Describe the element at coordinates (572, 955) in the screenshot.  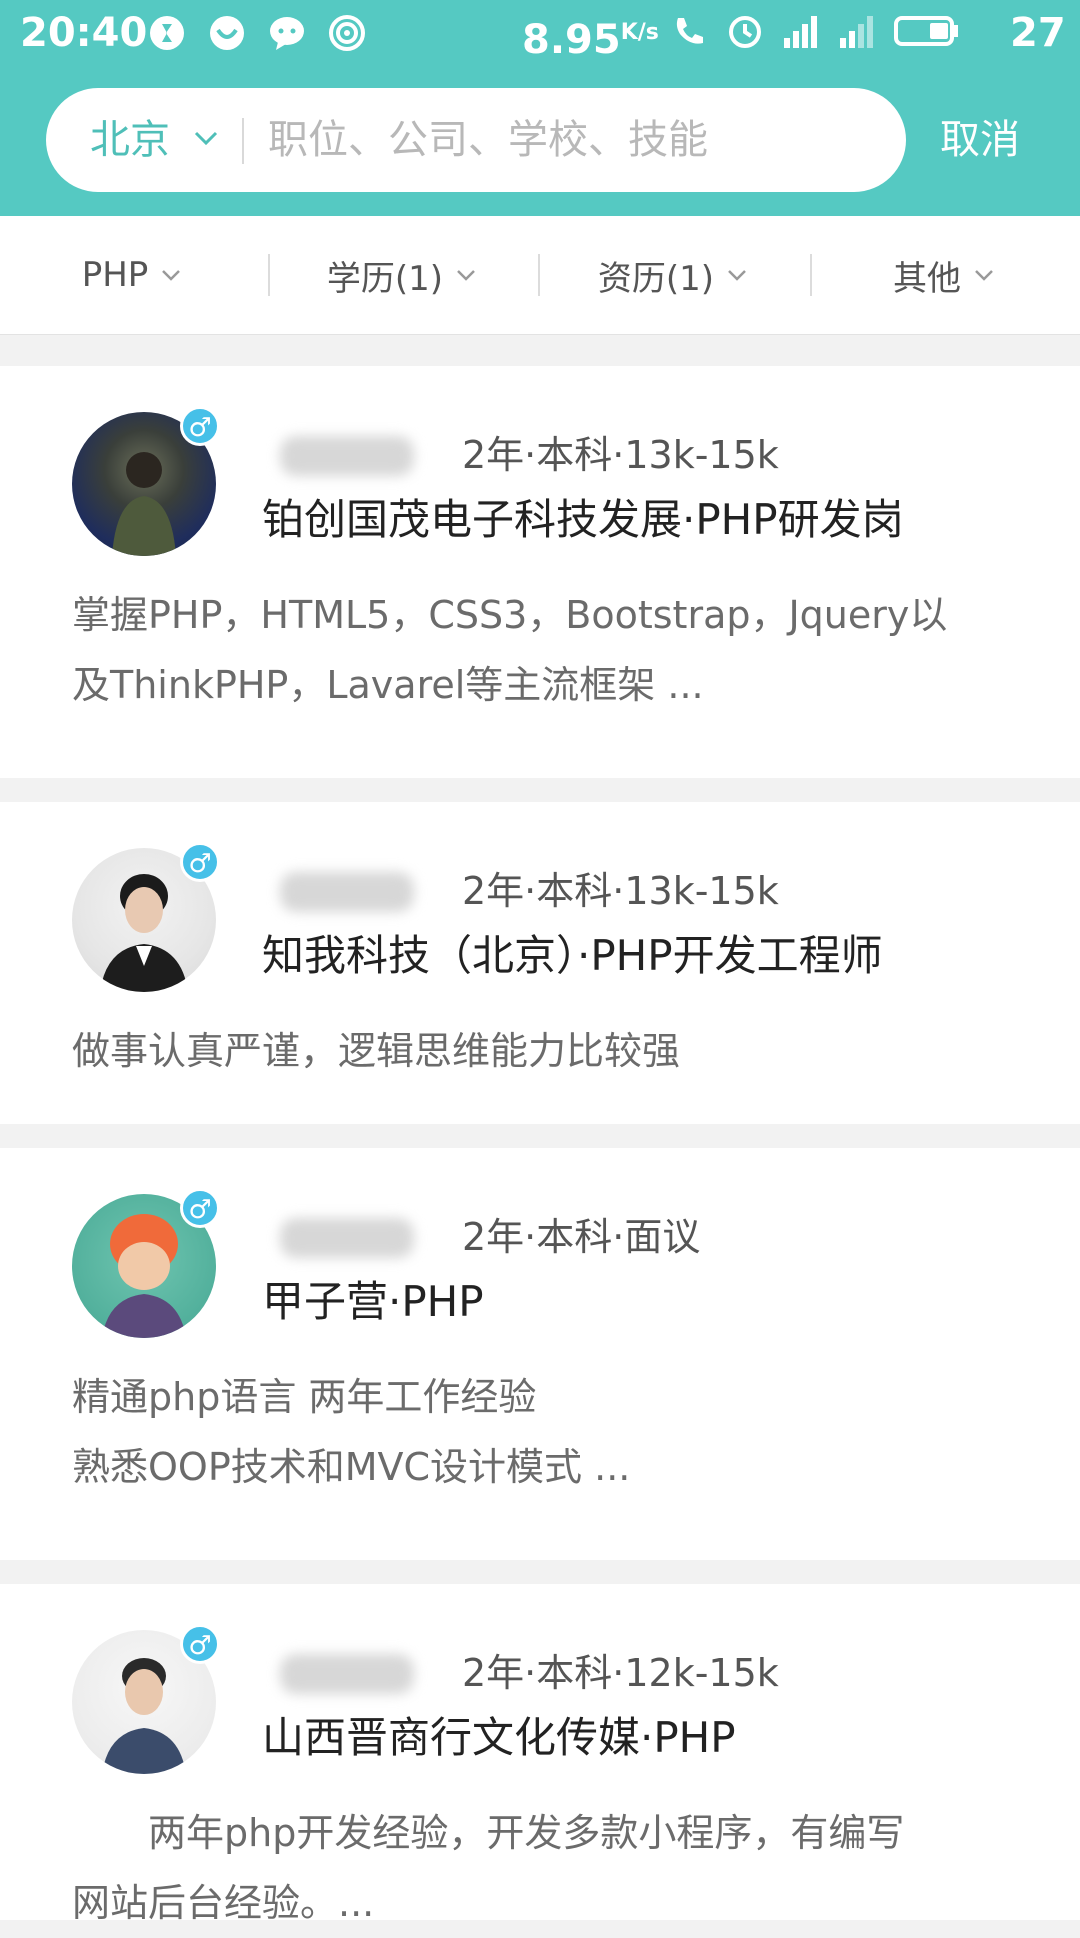
I see `candidate-job: 知我科技（北京）·PHP开发工程师` at that location.